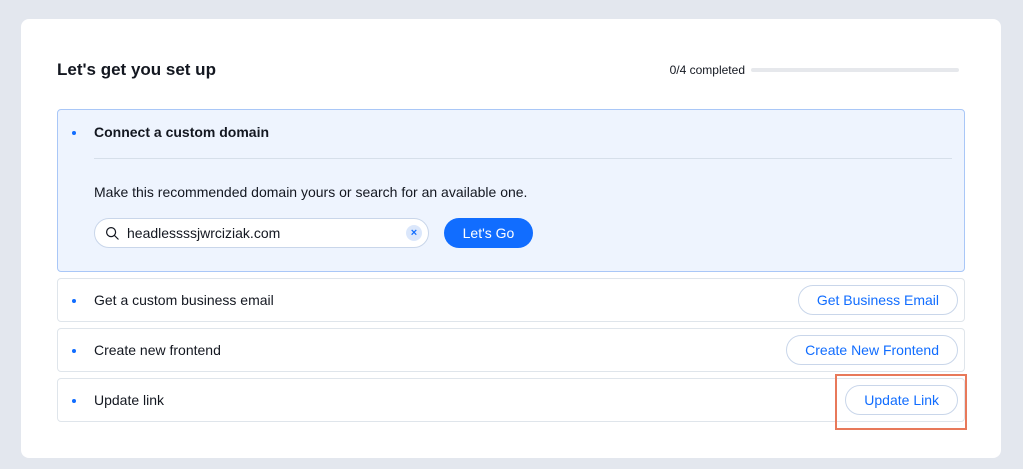 The height and width of the screenshot is (469, 1023). I want to click on lets-go-button: Let's Go, so click(488, 233).